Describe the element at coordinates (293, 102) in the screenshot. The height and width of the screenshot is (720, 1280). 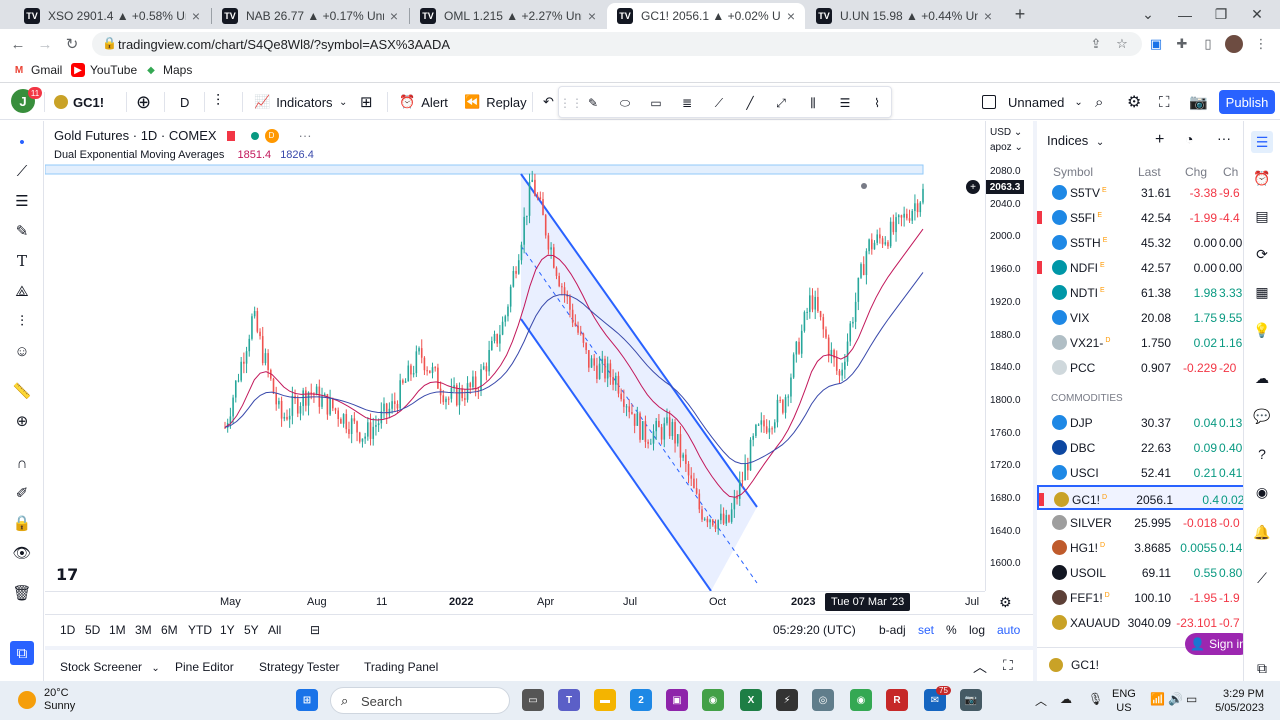
I see `indicators-button: 📈 Indicators` at that location.